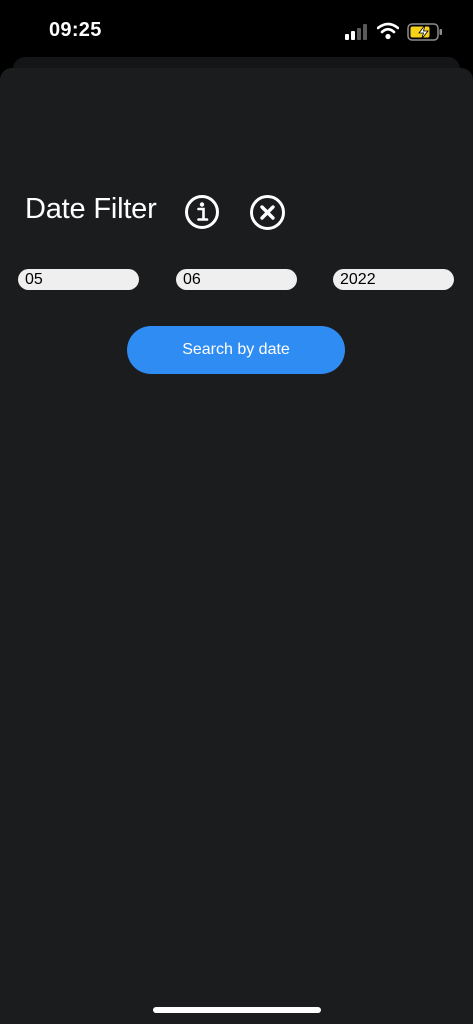 This screenshot has height=1024, width=473. I want to click on page-title: Date Filter, so click(91, 209).